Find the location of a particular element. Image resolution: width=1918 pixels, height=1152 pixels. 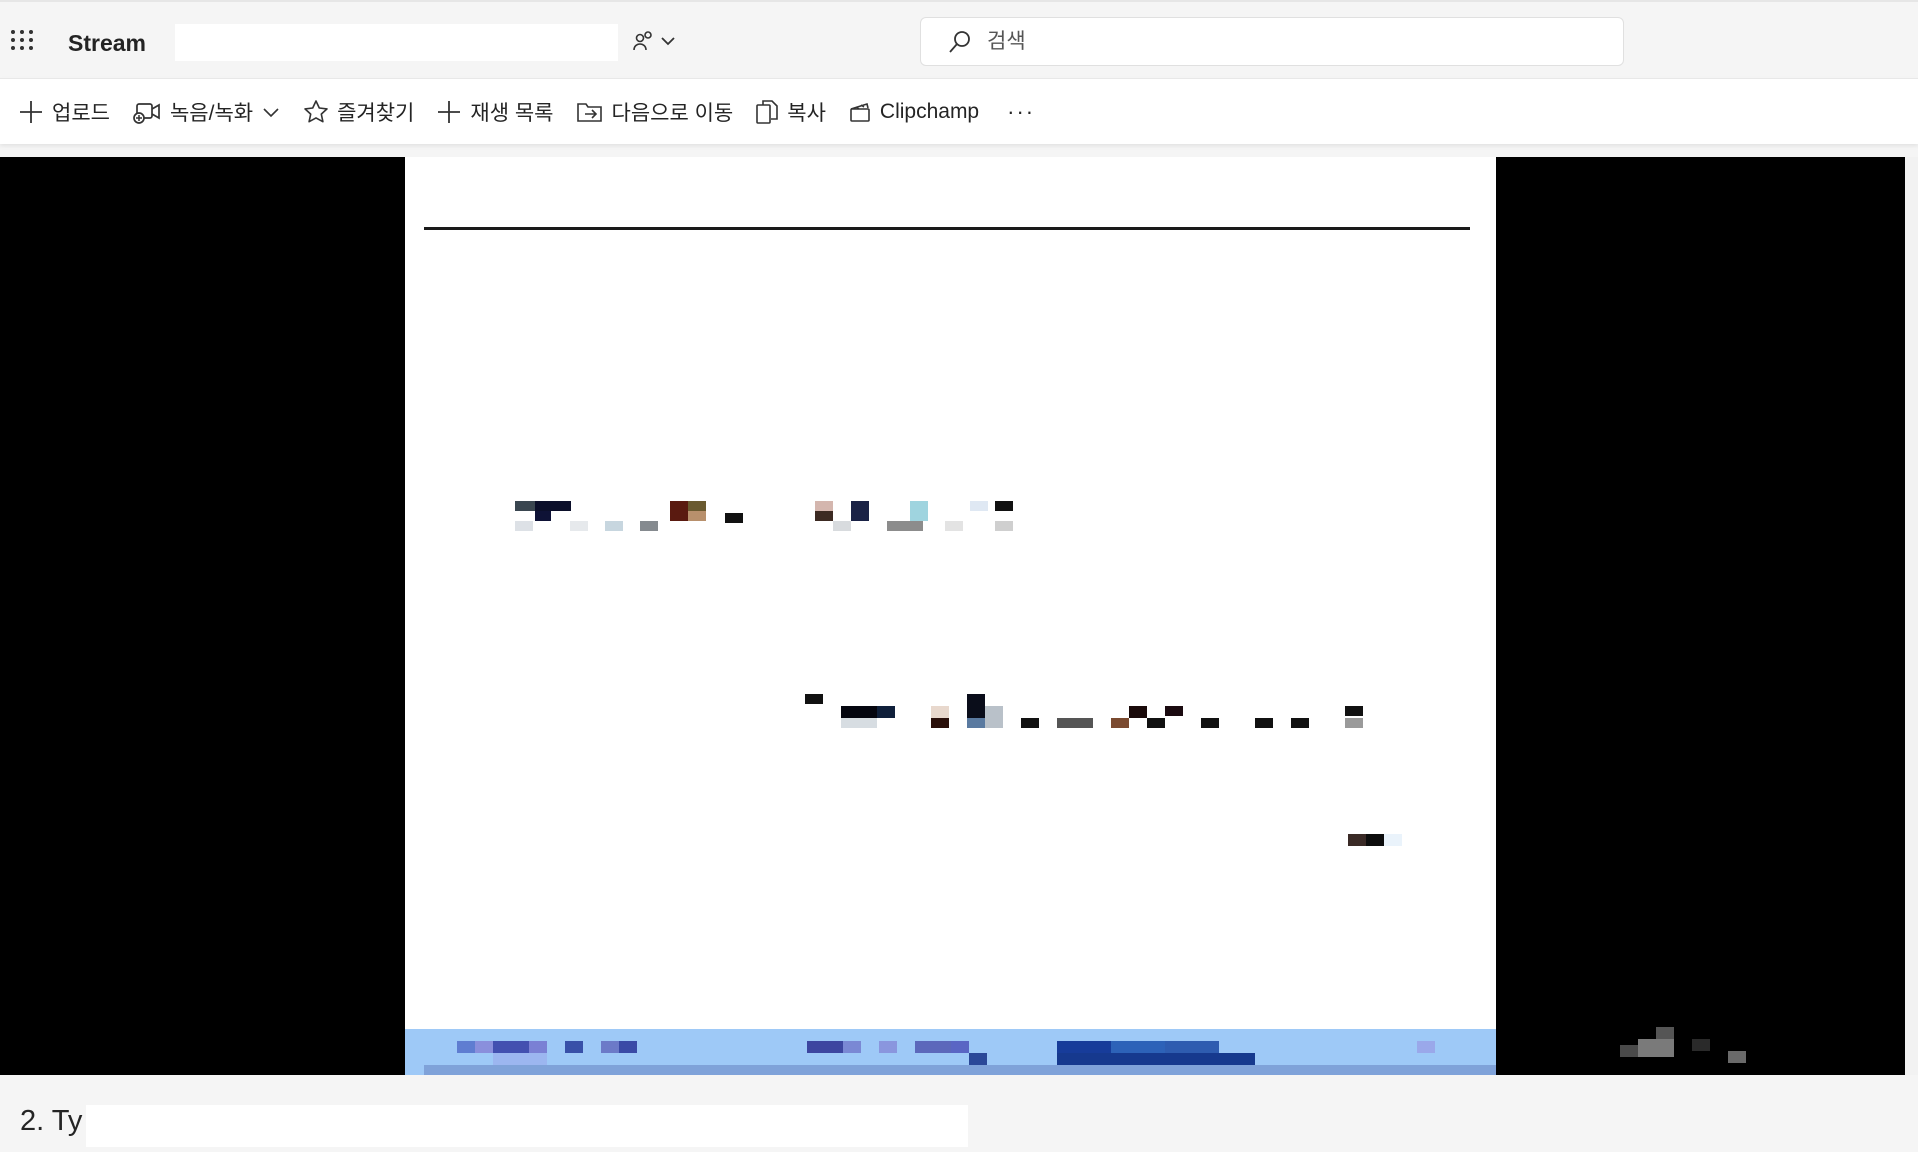

people-share-icon is located at coordinates (642, 41).